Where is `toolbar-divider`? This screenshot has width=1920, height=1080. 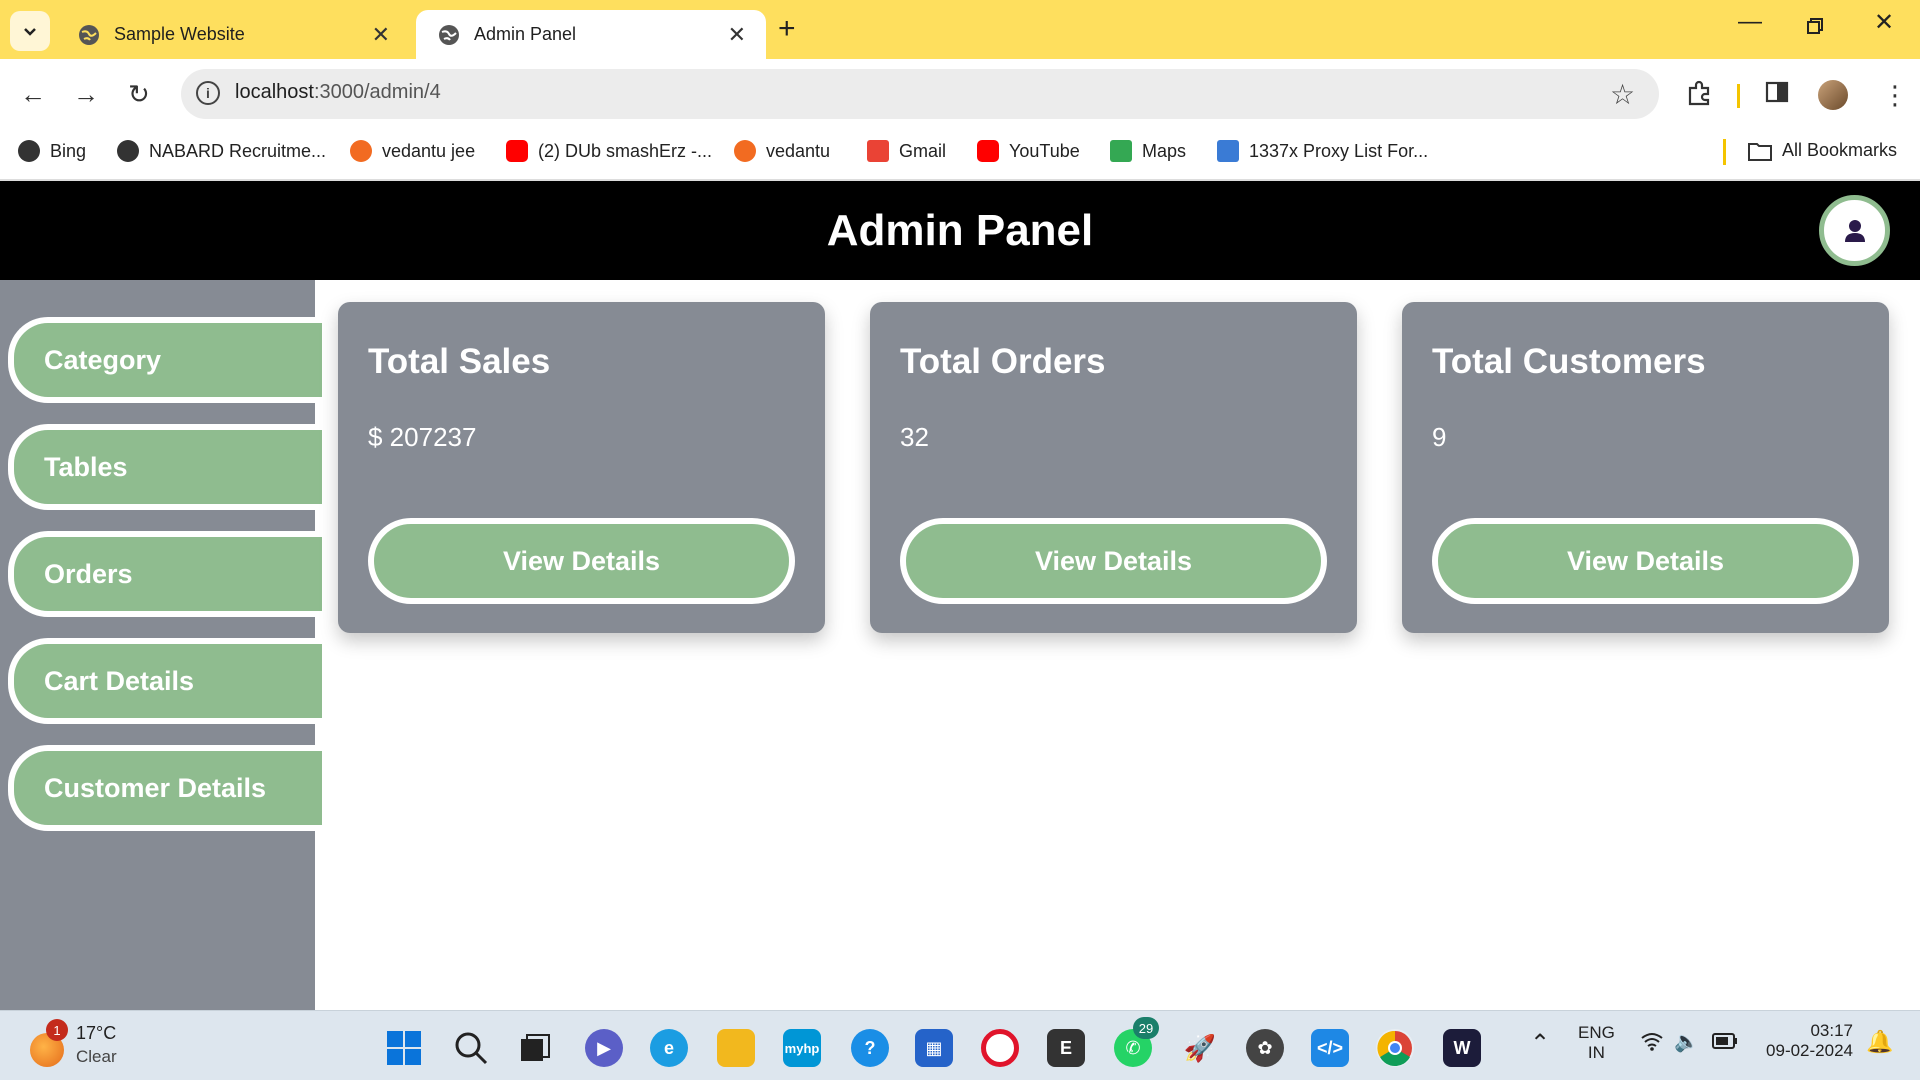 toolbar-divider is located at coordinates (1738, 96).